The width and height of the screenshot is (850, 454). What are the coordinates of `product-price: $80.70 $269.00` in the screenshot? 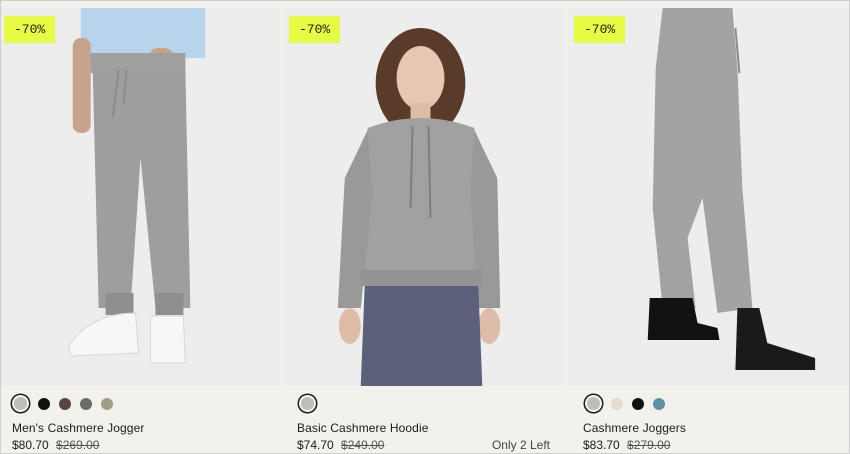 It's located at (55, 445).